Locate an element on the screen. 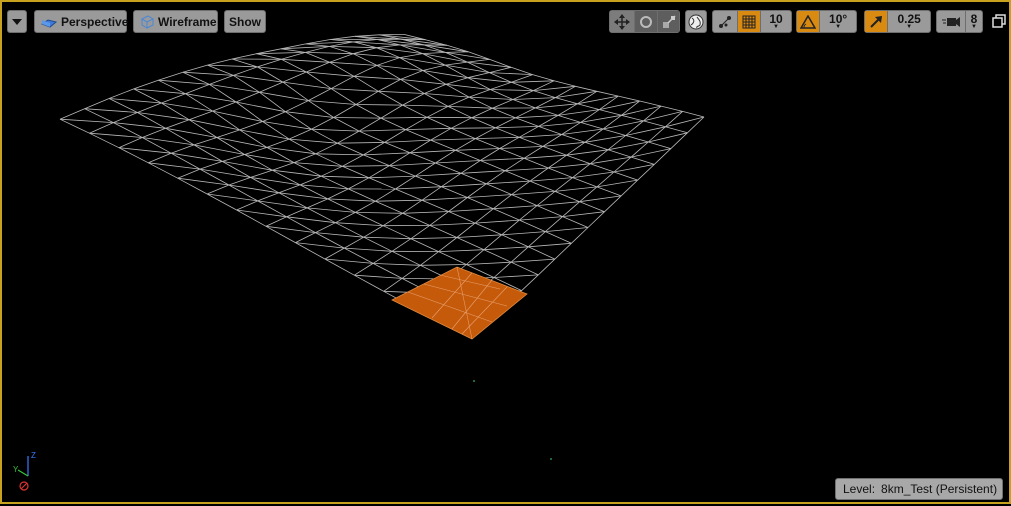  perspective-button: Perspective is located at coordinates (80, 21).